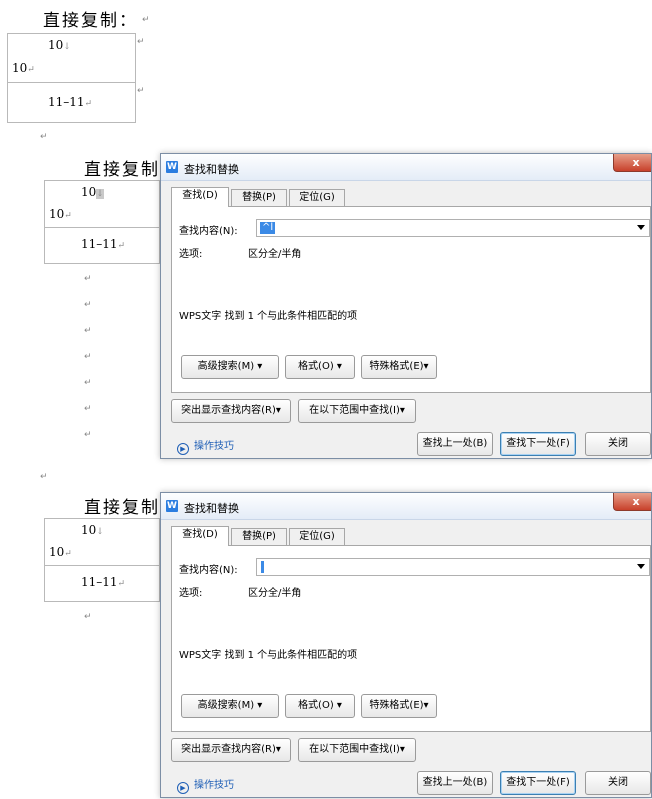 The width and height of the screenshot is (652, 799). Describe the element at coordinates (453, 567) in the screenshot. I see `find-input` at that location.